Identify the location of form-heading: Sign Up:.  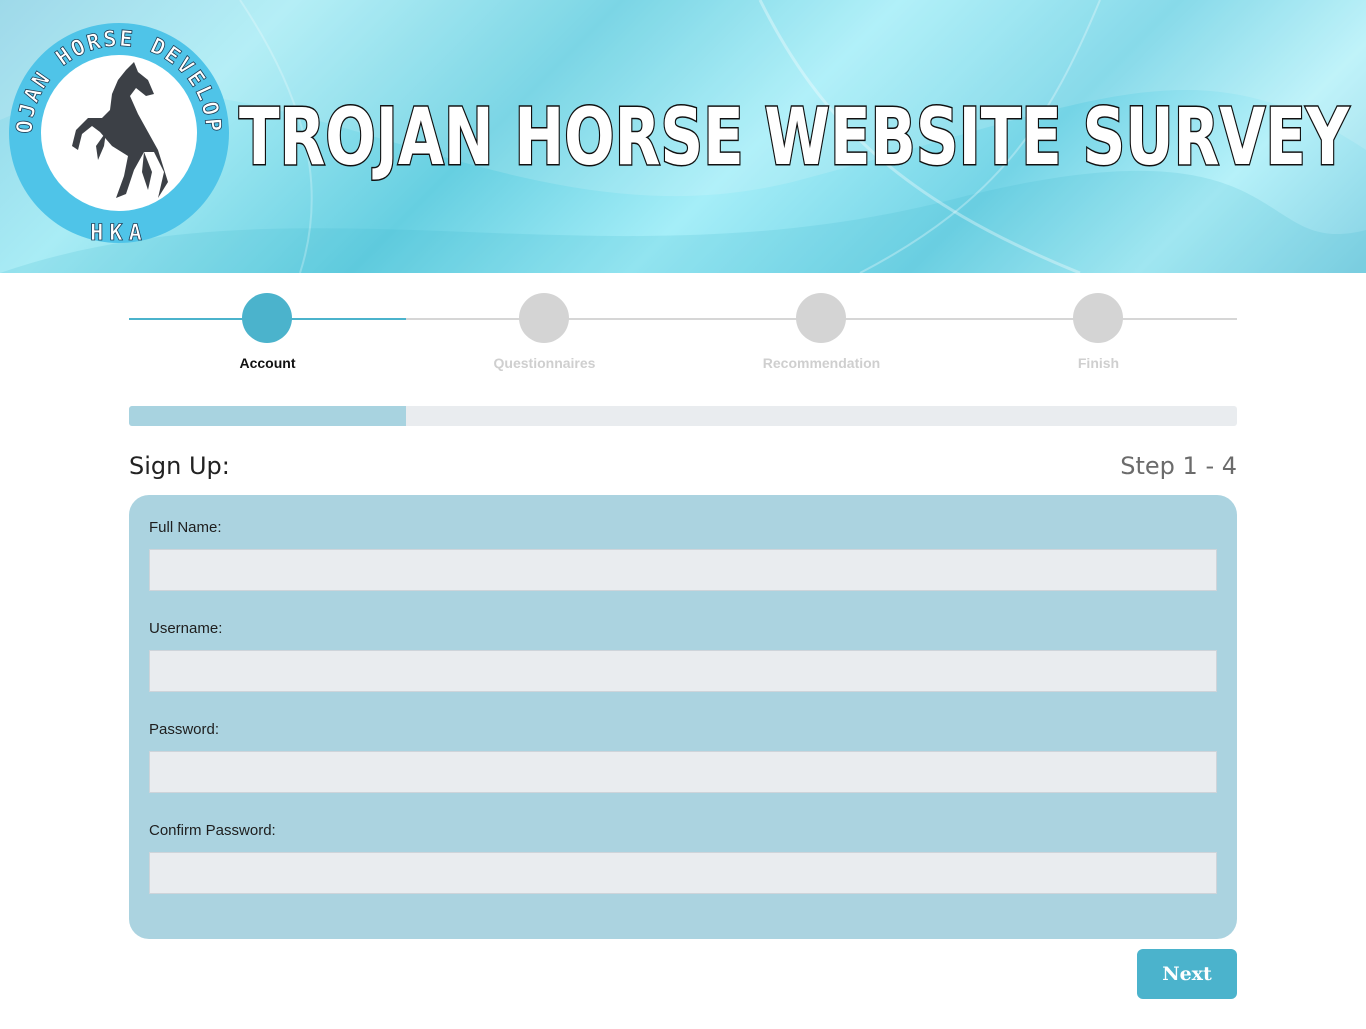
(179, 466).